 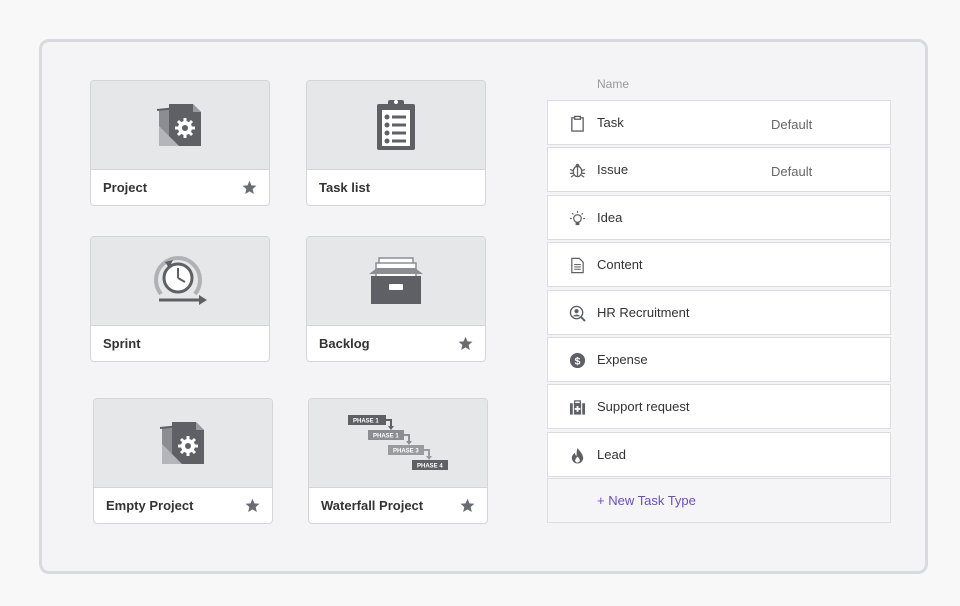 What do you see at coordinates (577, 123) in the screenshot?
I see `clipboard-icon` at bounding box center [577, 123].